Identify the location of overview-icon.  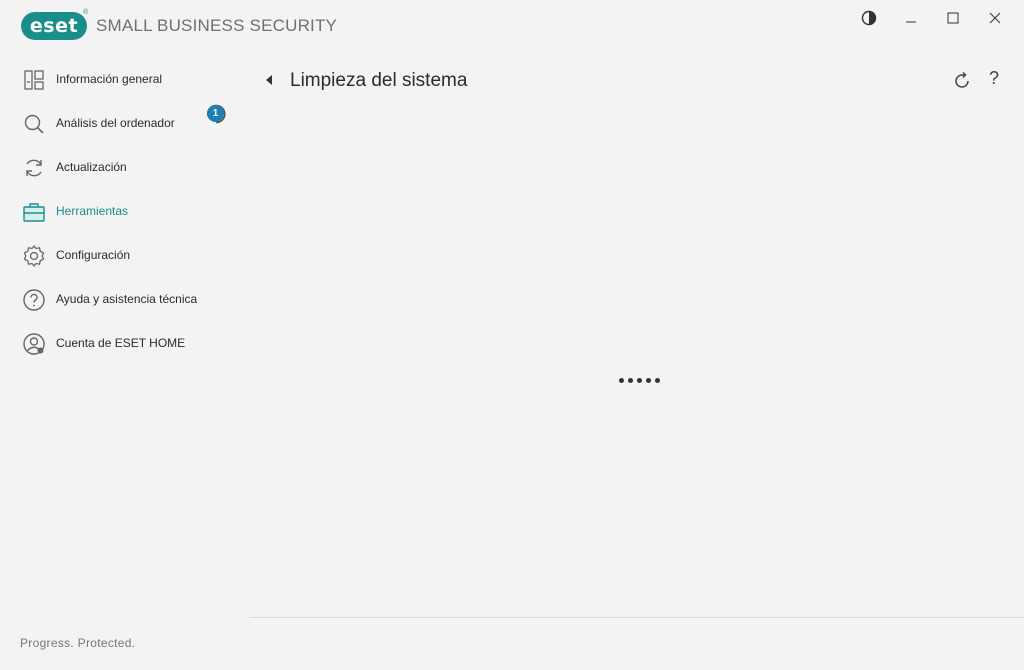
(34, 80).